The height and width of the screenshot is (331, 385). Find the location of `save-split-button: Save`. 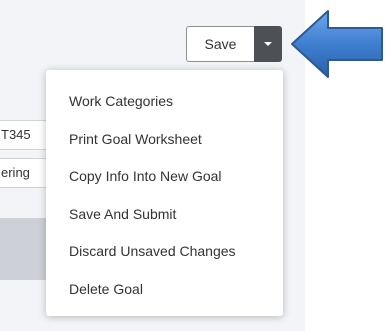

save-split-button: Save is located at coordinates (234, 44).